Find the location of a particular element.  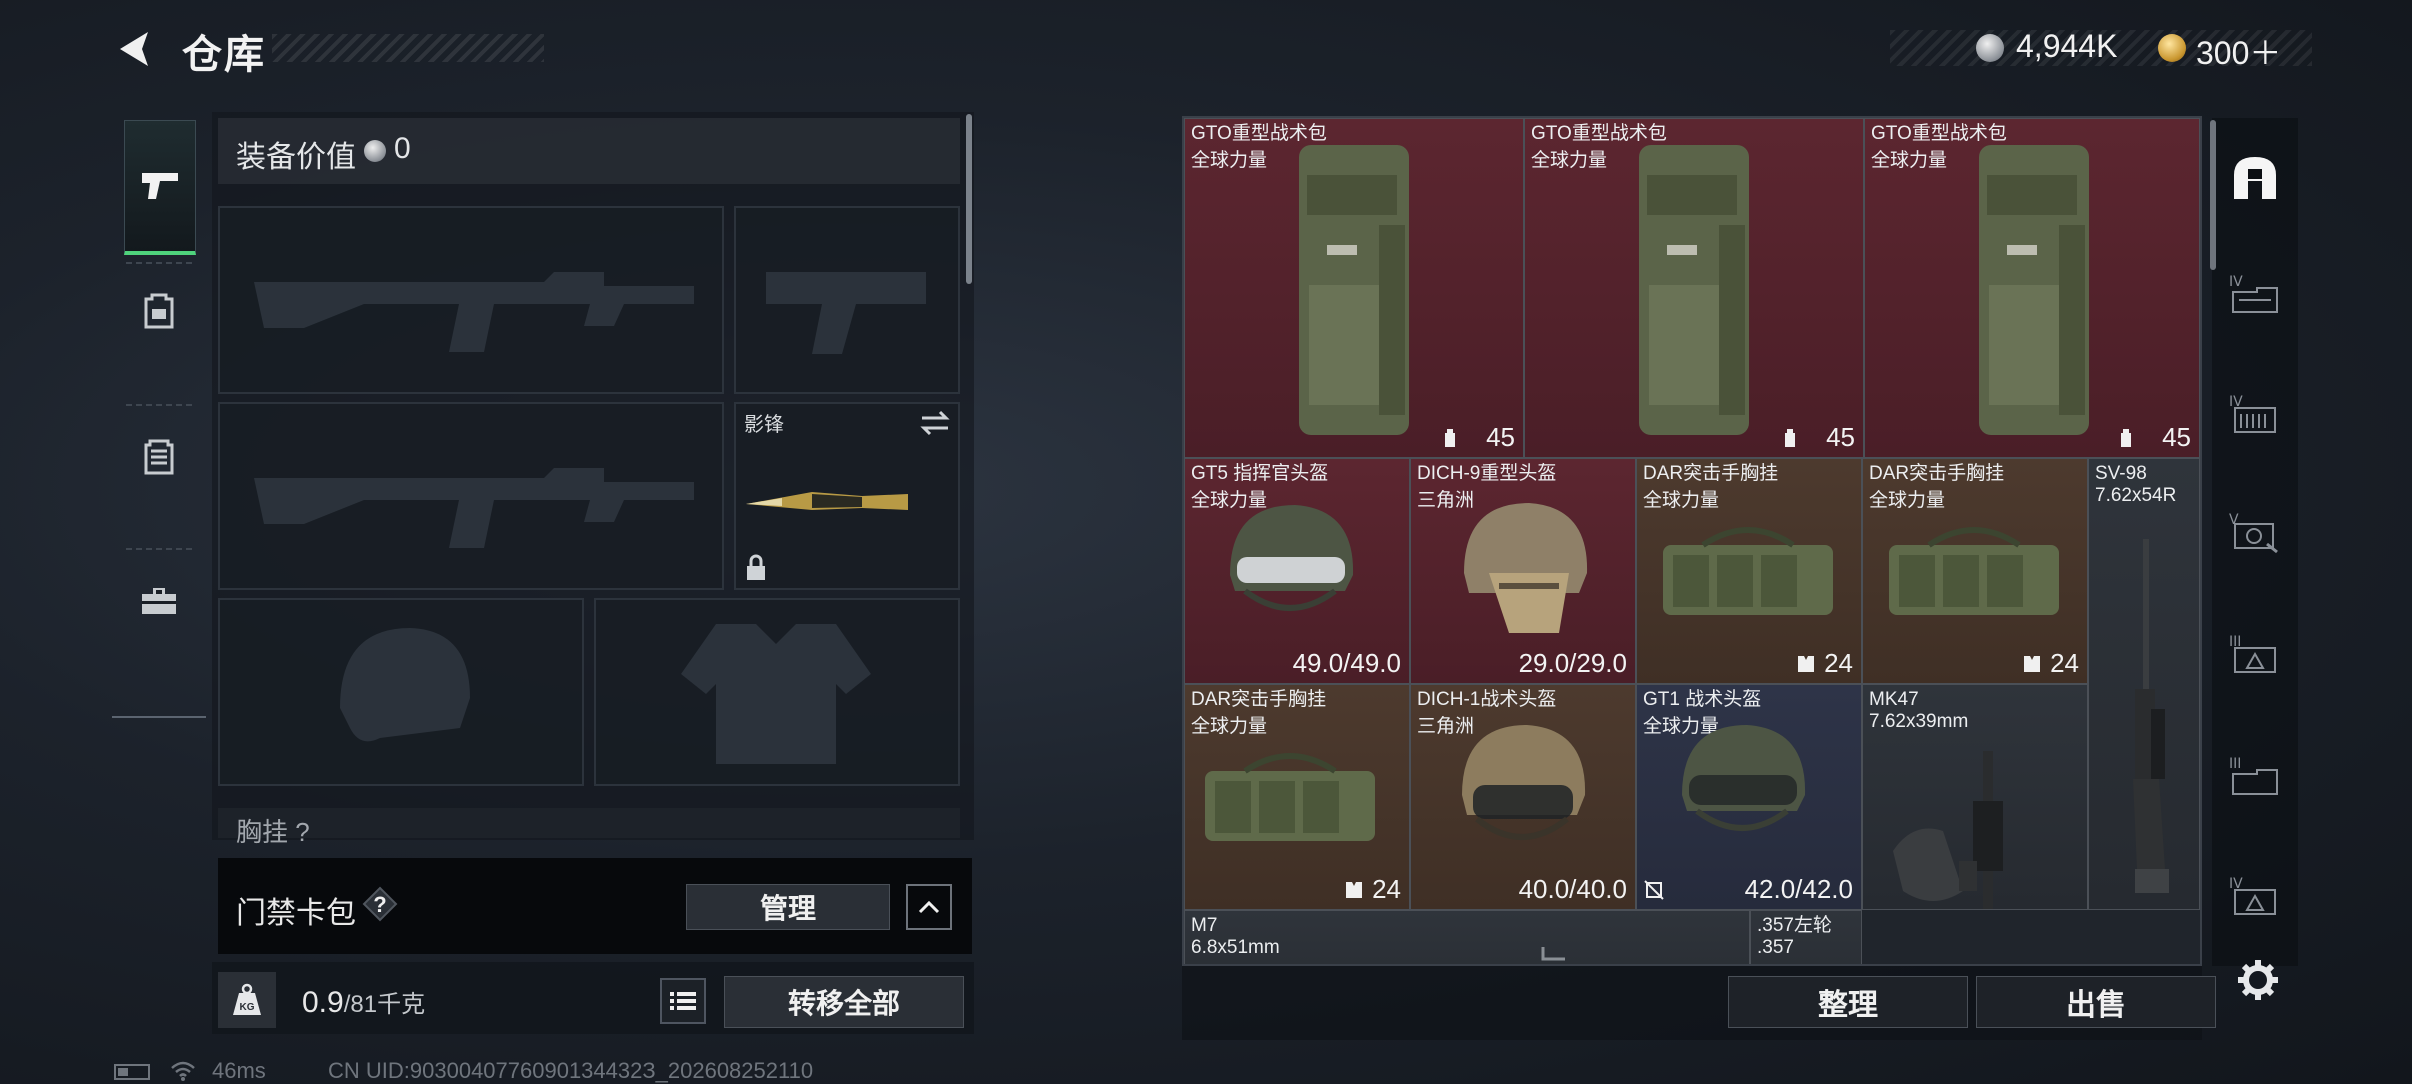

nav-tools is located at coordinates (159, 600).